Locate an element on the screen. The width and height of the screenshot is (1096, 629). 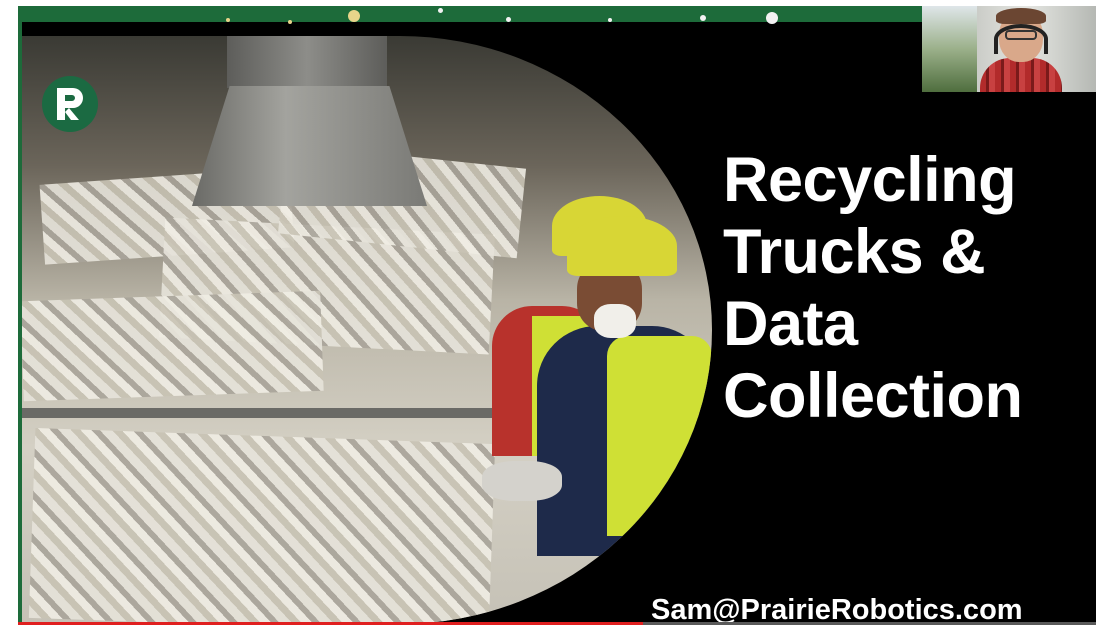
title-line: Recycling is located at coordinates (870, 180).